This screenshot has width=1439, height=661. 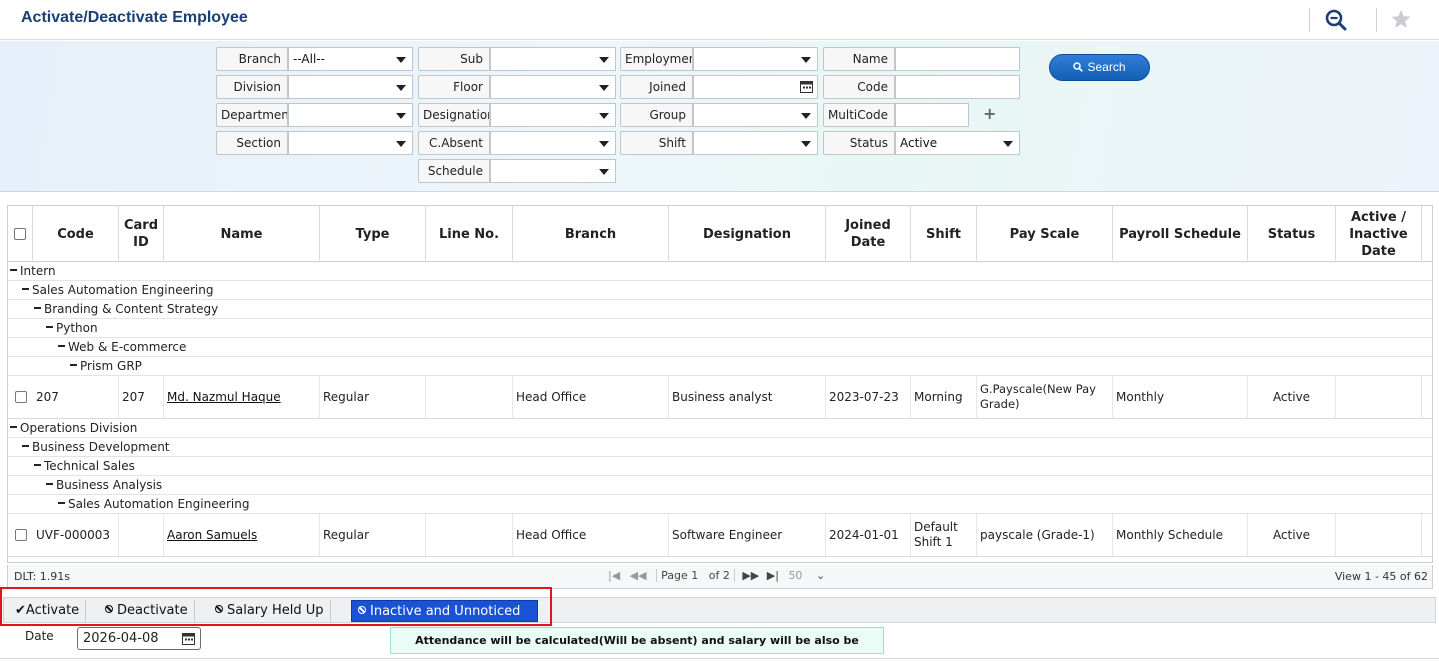 What do you see at coordinates (957, 87) in the screenshot?
I see `code-input` at bounding box center [957, 87].